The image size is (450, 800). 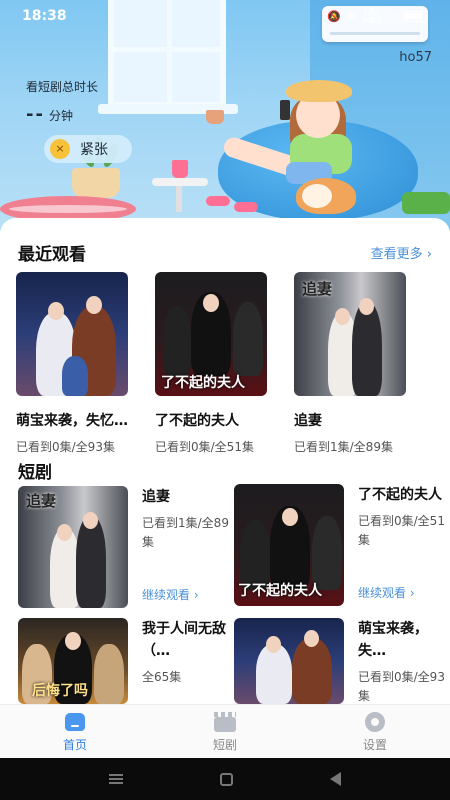 What do you see at coordinates (156, 497) in the screenshot?
I see `drama-title: 追妻` at bounding box center [156, 497].